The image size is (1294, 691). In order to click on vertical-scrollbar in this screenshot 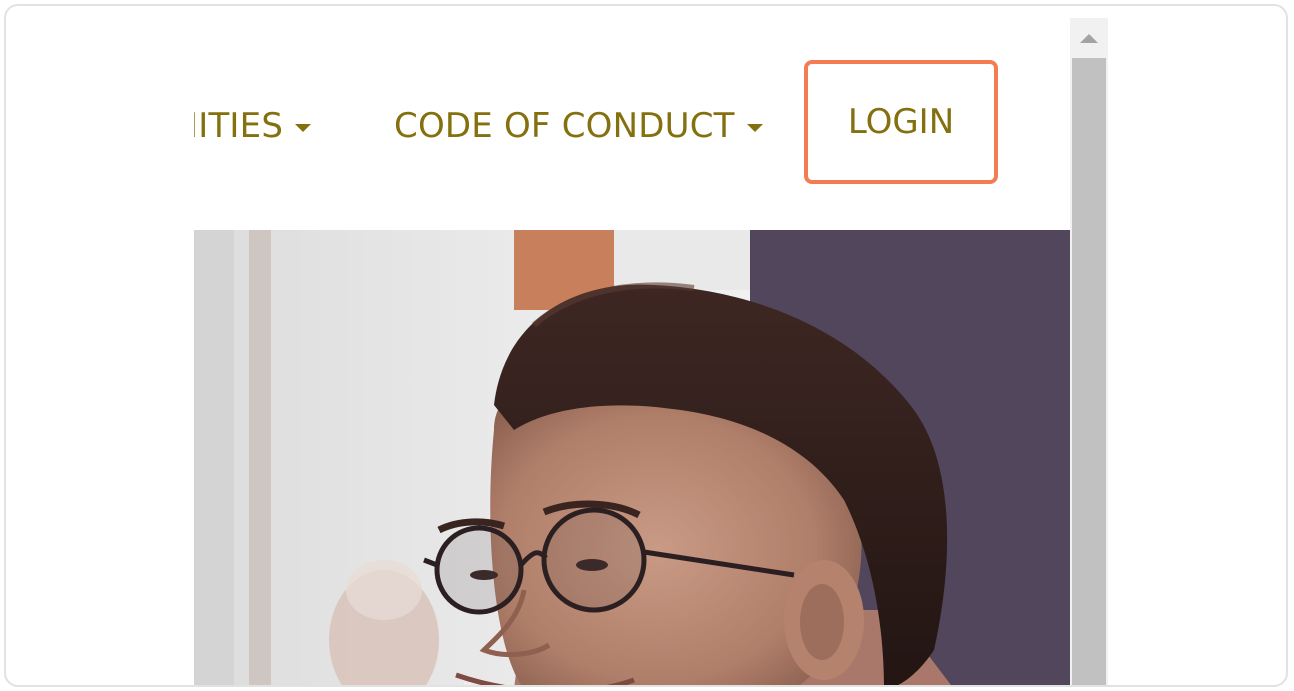, I will do `click(1089, 351)`.